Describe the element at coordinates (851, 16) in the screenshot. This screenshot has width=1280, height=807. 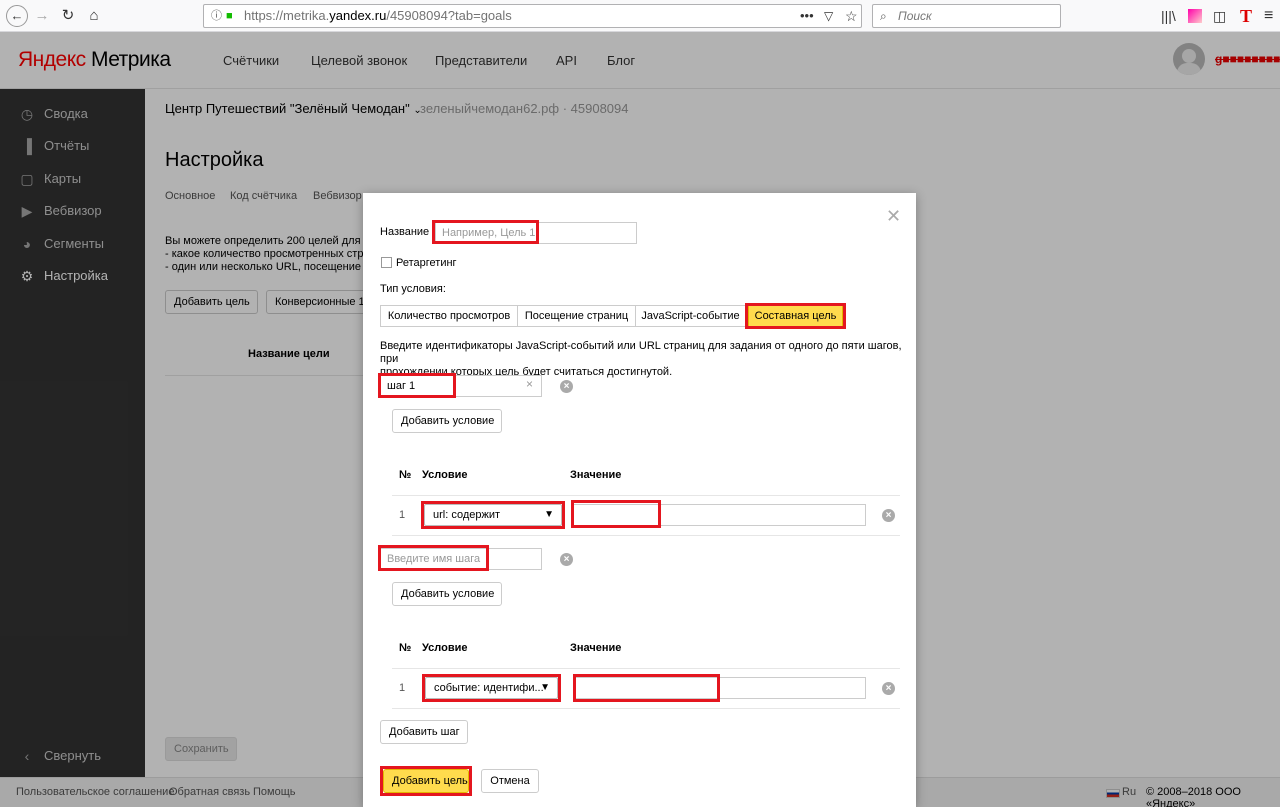
I see `bookmark-star-icon: ☆` at that location.